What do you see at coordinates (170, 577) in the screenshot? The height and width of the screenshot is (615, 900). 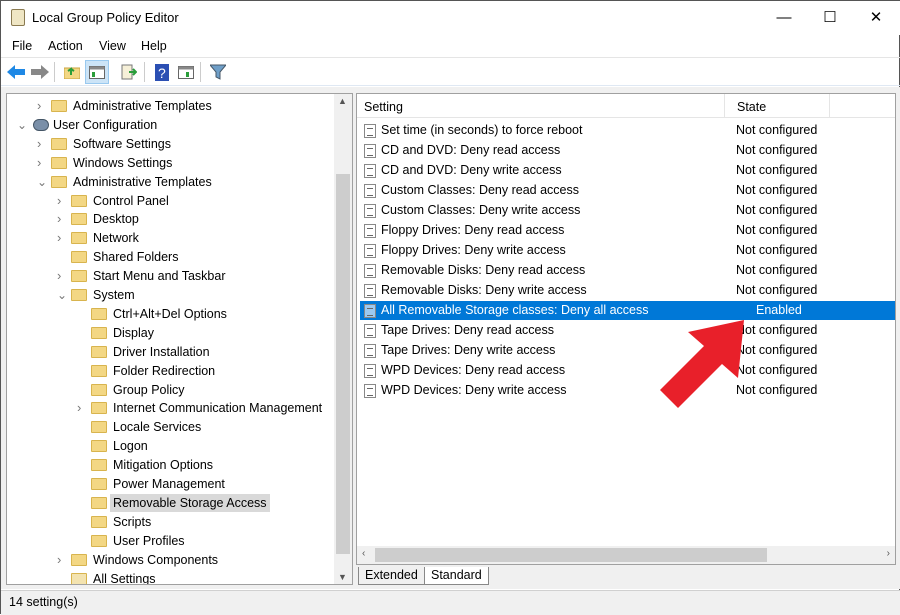 I see `tree-item: All Settings` at bounding box center [170, 577].